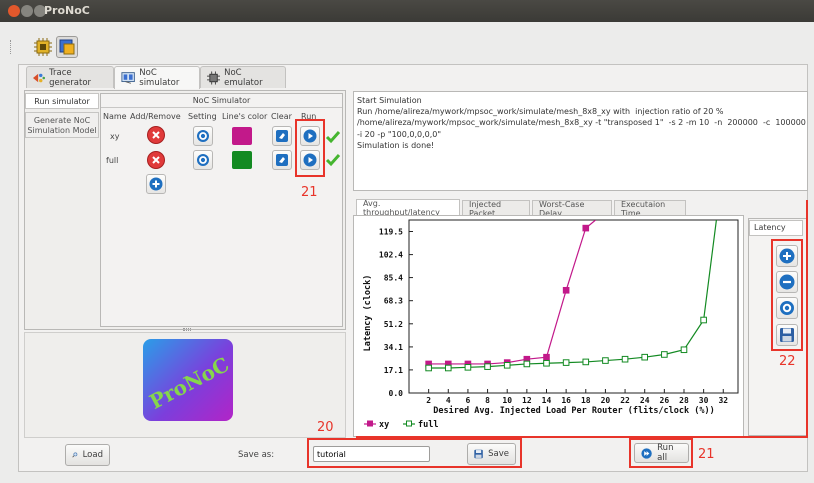  What do you see at coordinates (704, 400) in the screenshot?
I see `x-tick-label: 30` at bounding box center [704, 400].